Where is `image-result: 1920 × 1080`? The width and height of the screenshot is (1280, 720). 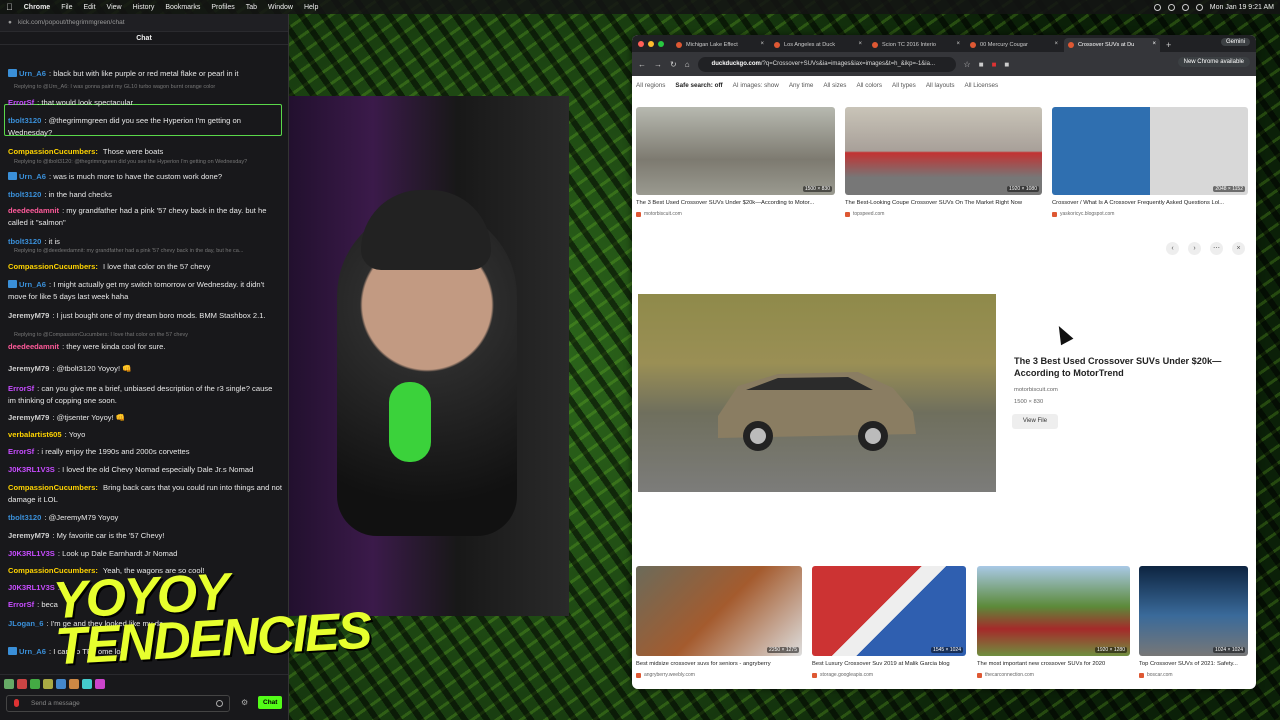 image-result: 1920 × 1080 is located at coordinates (943, 151).